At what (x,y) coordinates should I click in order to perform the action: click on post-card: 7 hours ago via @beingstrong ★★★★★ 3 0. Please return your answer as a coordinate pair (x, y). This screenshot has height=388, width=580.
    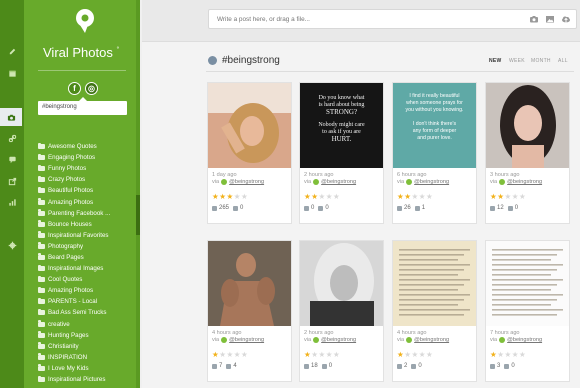
    Looking at the image, I should click on (527, 311).